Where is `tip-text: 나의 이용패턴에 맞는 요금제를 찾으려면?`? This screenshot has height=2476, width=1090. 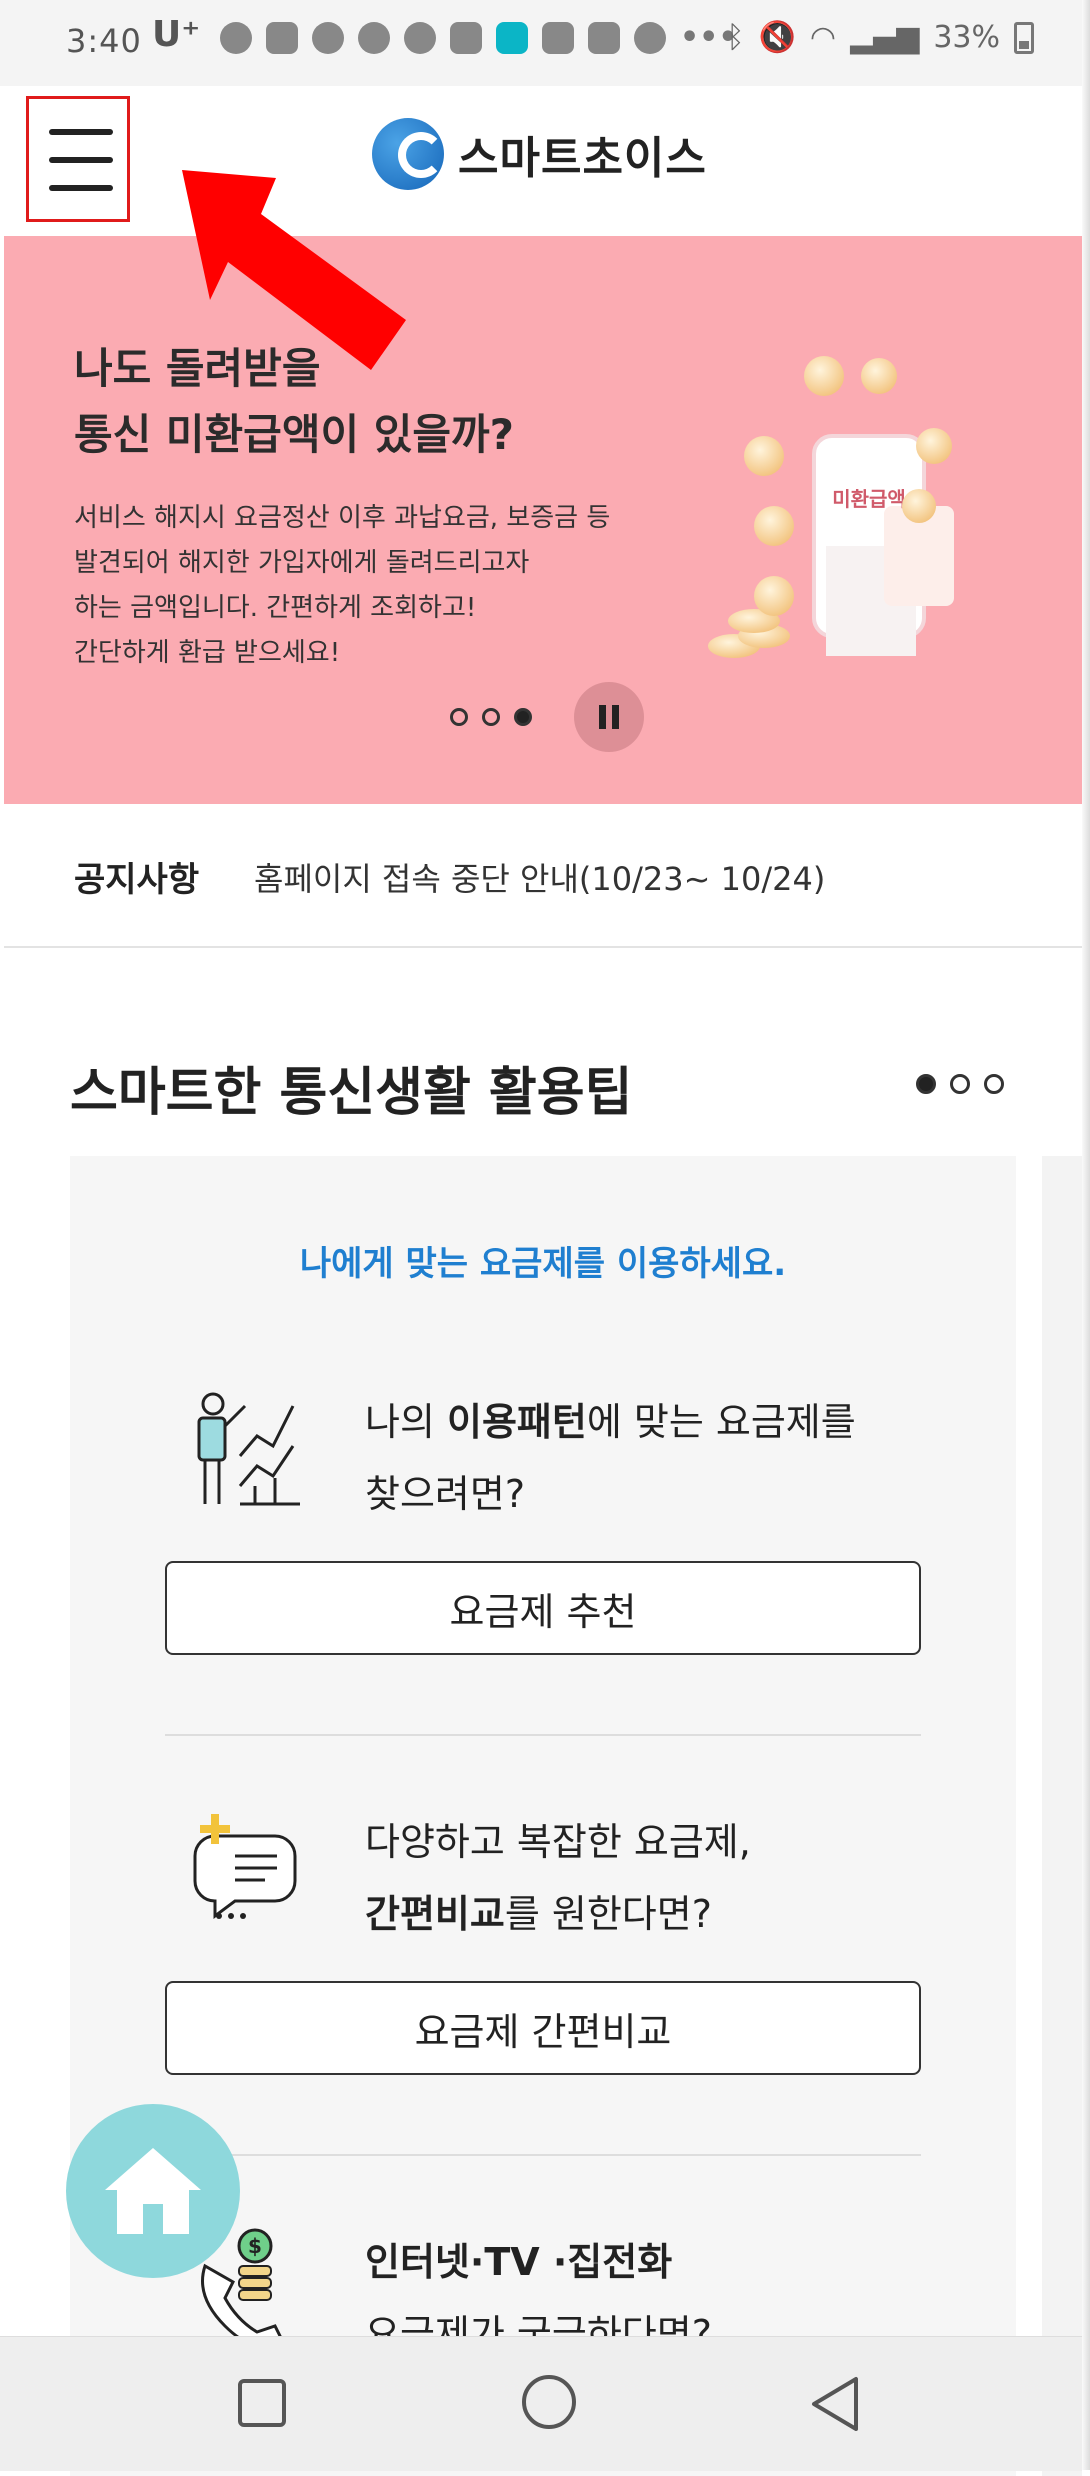
tip-text: 나의 이용패턴에 맞는 요금제를 찾으려면? is located at coordinates (610, 1458).